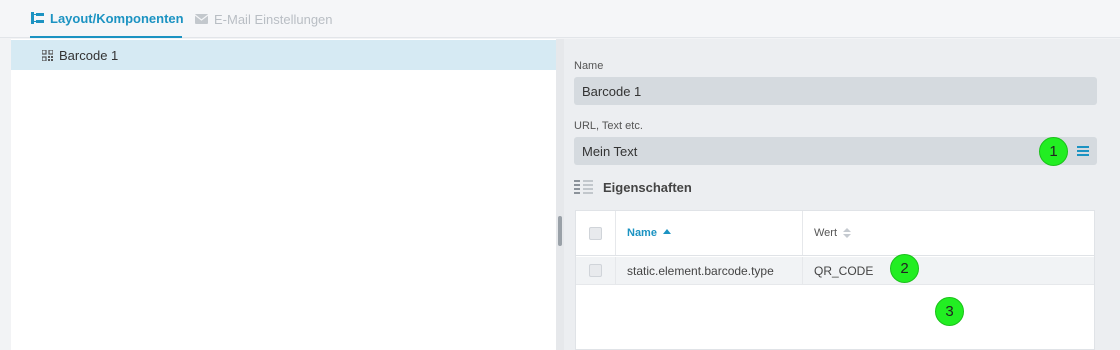 The height and width of the screenshot is (350, 1120). Describe the element at coordinates (844, 270) in the screenshot. I see `row-value-text: QR_CODE` at that location.